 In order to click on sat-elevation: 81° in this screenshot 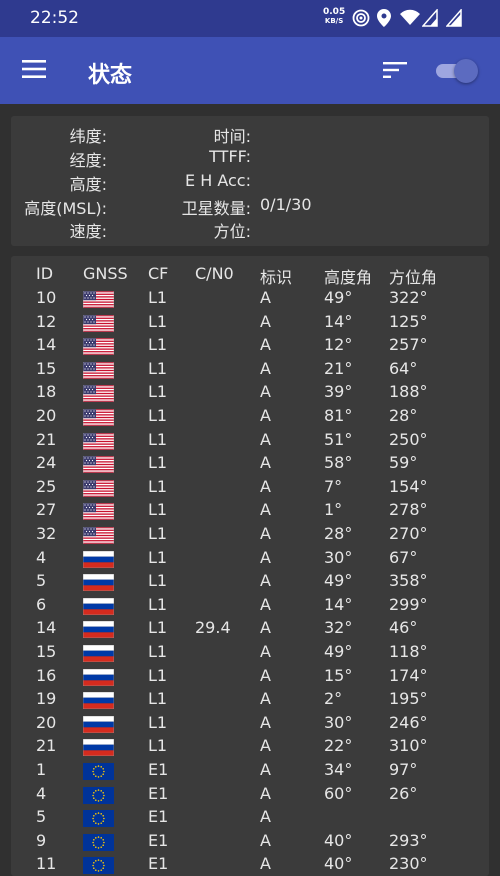, I will do `click(338, 415)`.